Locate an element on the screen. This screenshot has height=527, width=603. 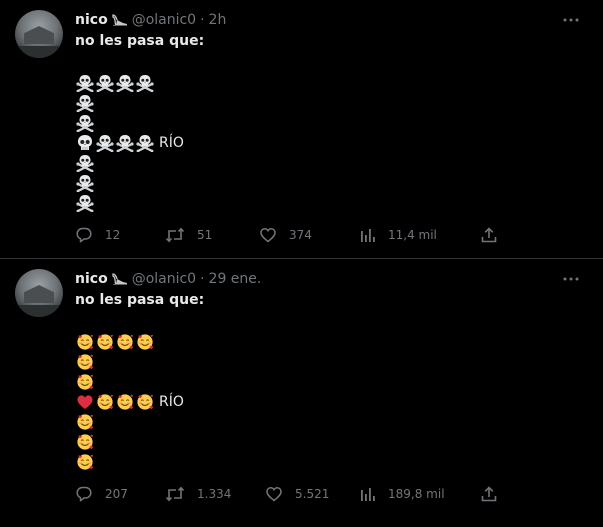
tweet-actions: 12 51 374 11,4 mil is located at coordinates (300, 235).